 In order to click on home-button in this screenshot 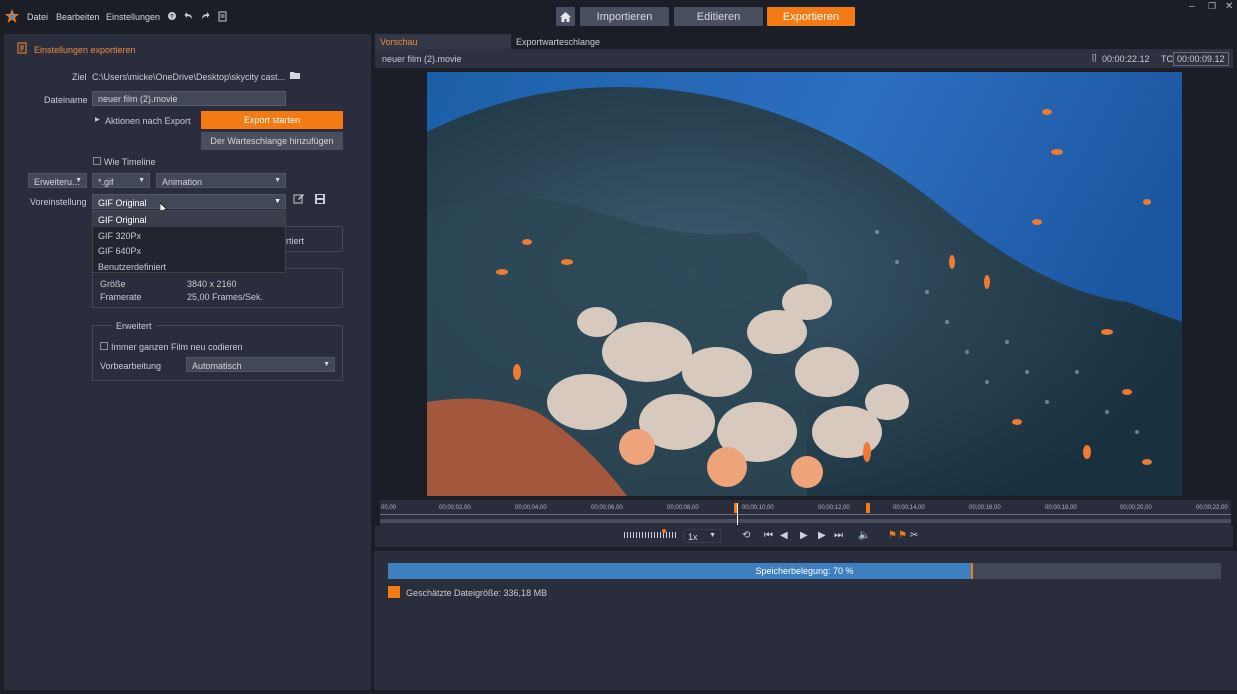, I will do `click(565, 16)`.